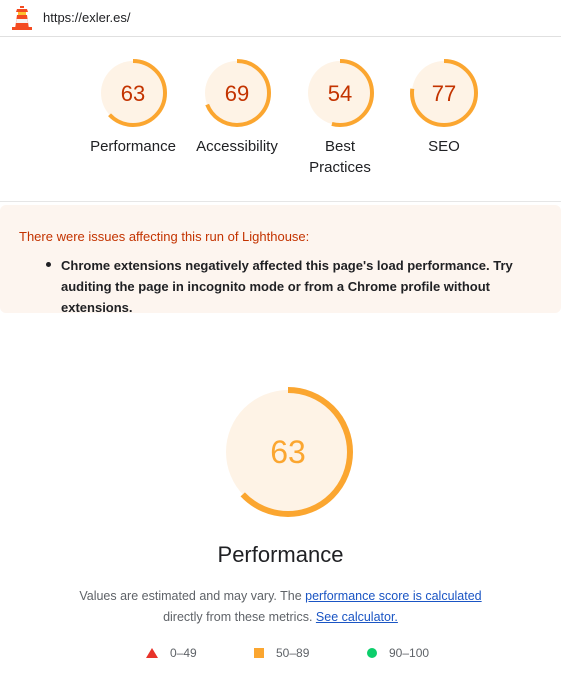 The width and height of the screenshot is (561, 675). What do you see at coordinates (357, 617) in the screenshot?
I see `see-calculator-link: See calculator.` at bounding box center [357, 617].